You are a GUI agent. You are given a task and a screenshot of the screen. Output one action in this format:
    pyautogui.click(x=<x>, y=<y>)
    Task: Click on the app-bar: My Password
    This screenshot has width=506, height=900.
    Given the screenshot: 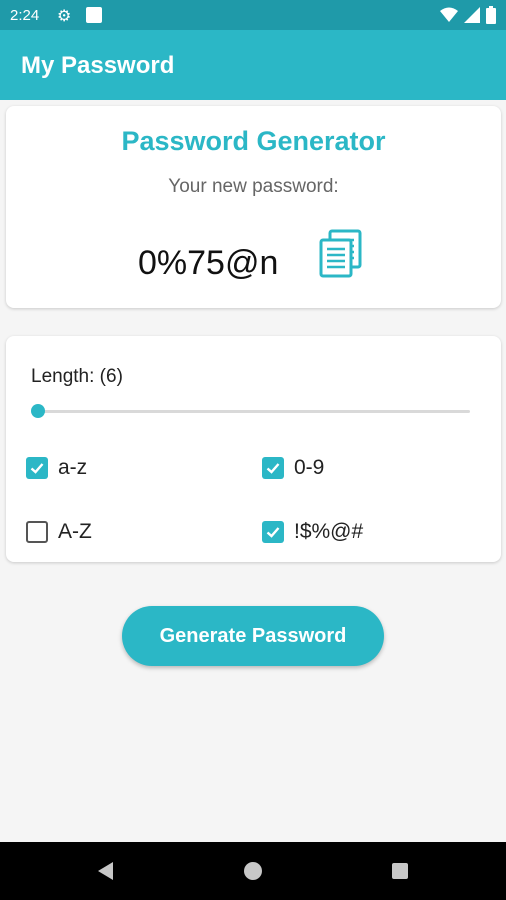 What is the action you would take?
    pyautogui.click(x=253, y=65)
    